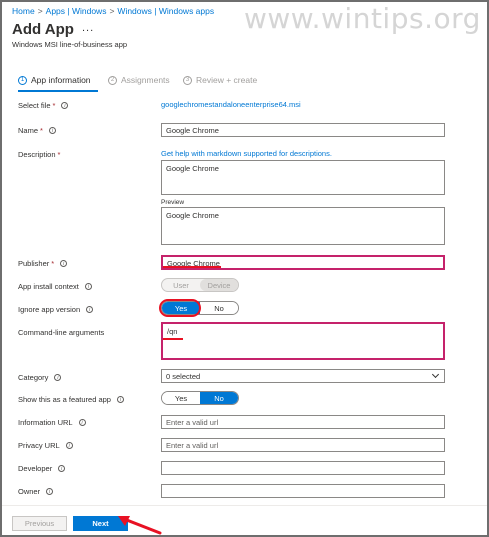 Image resolution: width=489 pixels, height=537 pixels. I want to click on tab-review-create: 3 Review + create, so click(220, 80).